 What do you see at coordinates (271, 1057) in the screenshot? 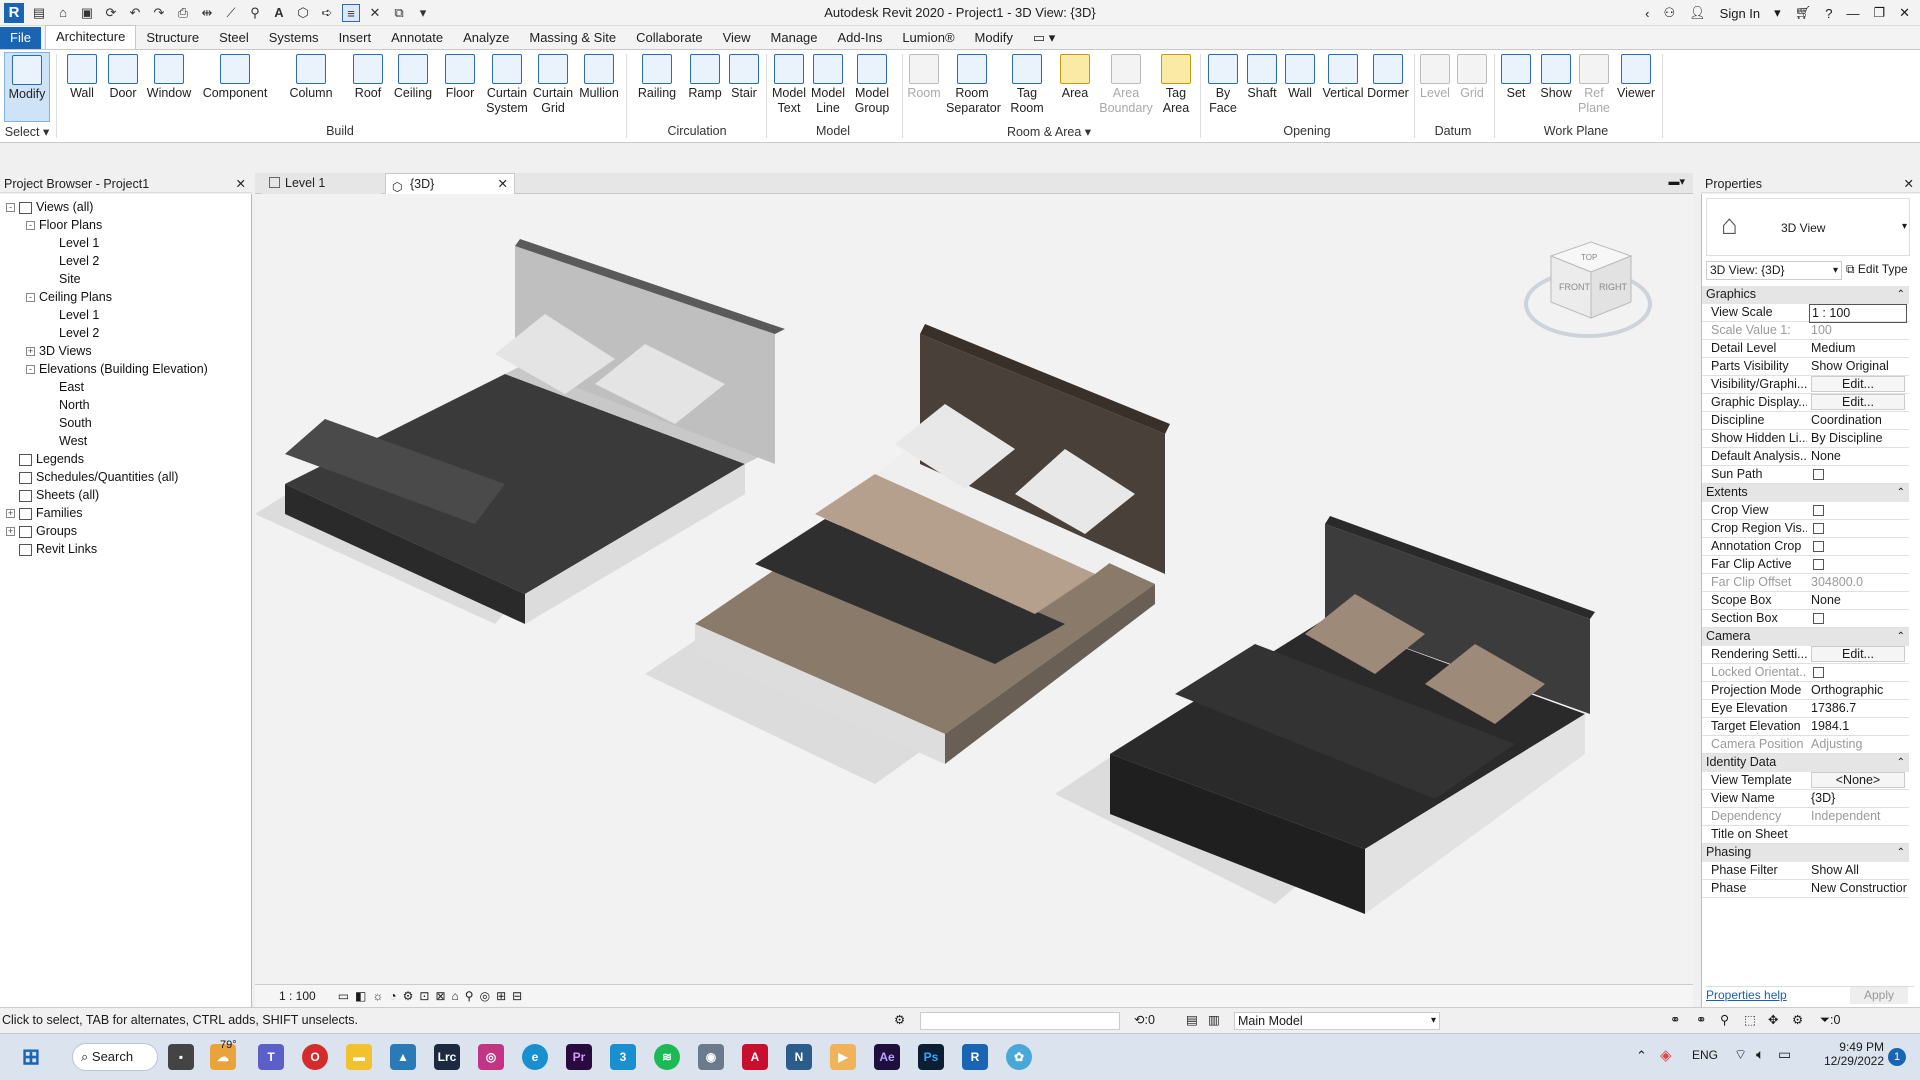
I see `teams-icon: T` at bounding box center [271, 1057].